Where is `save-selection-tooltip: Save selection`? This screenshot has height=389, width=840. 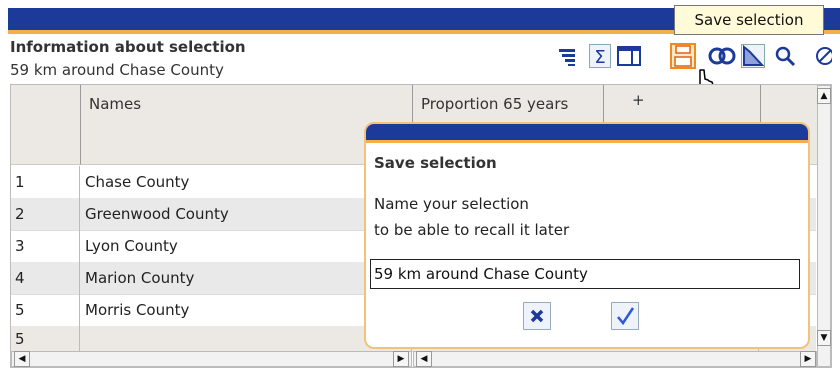 save-selection-tooltip: Save selection is located at coordinates (749, 20).